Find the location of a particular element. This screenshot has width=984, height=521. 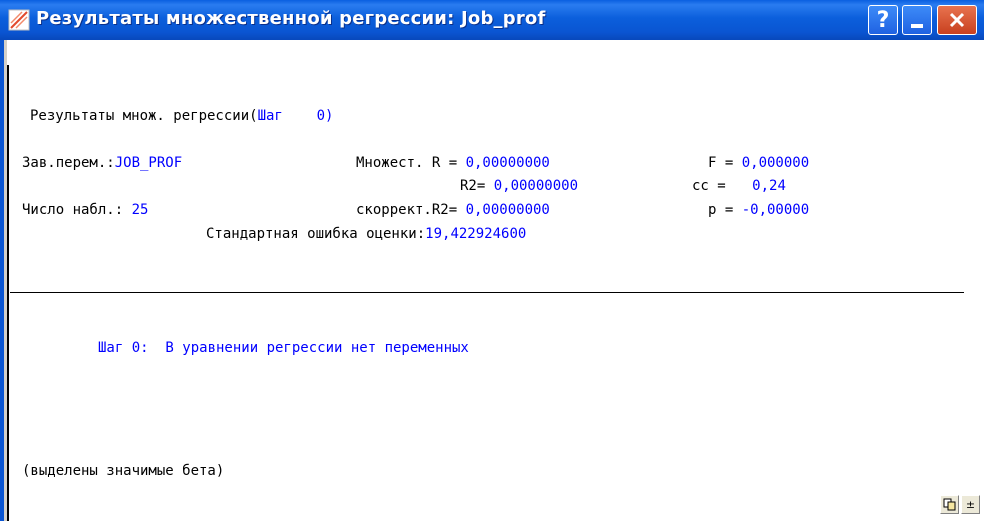

minimize-button is located at coordinates (917, 20).